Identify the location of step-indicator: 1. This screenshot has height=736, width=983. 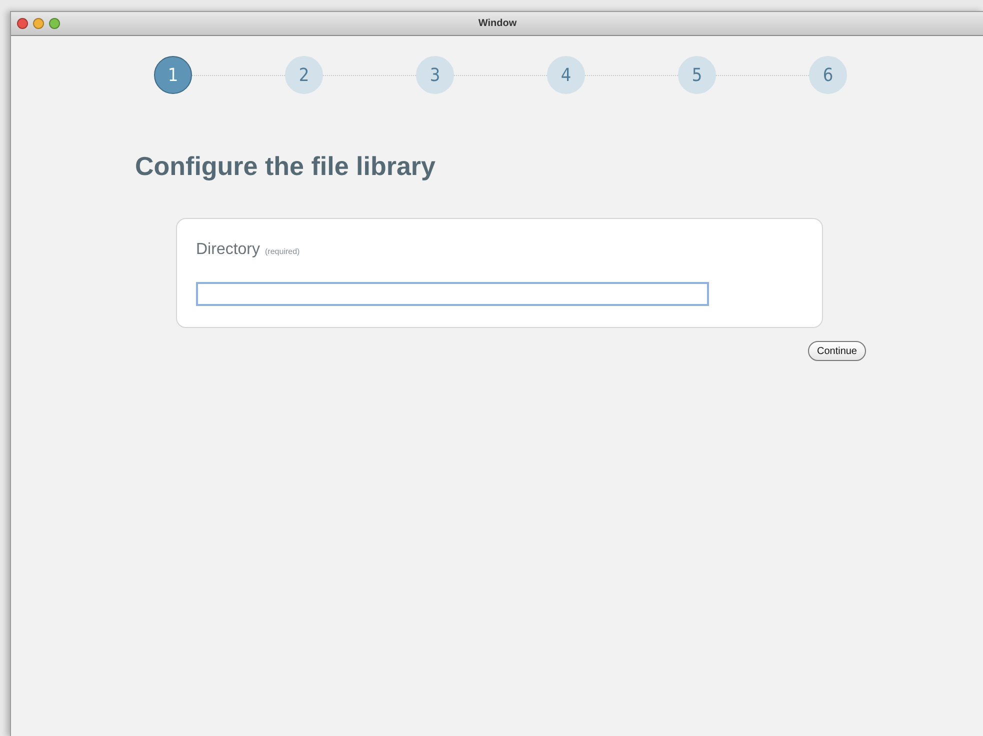
(173, 75).